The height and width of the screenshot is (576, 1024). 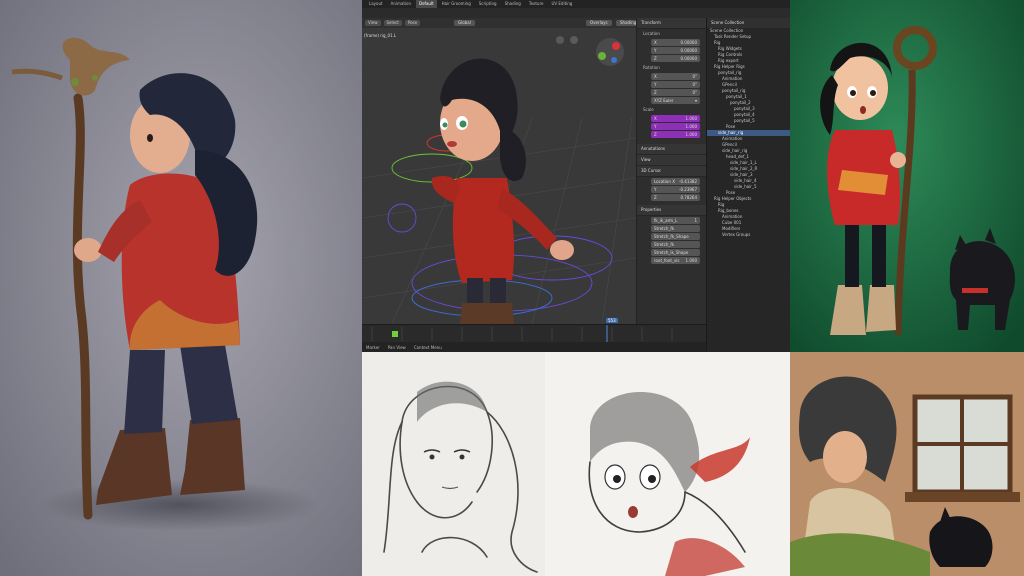 What do you see at coordinates (667, 464) in the screenshot?
I see `pencil-sketch-surprised` at bounding box center [667, 464].